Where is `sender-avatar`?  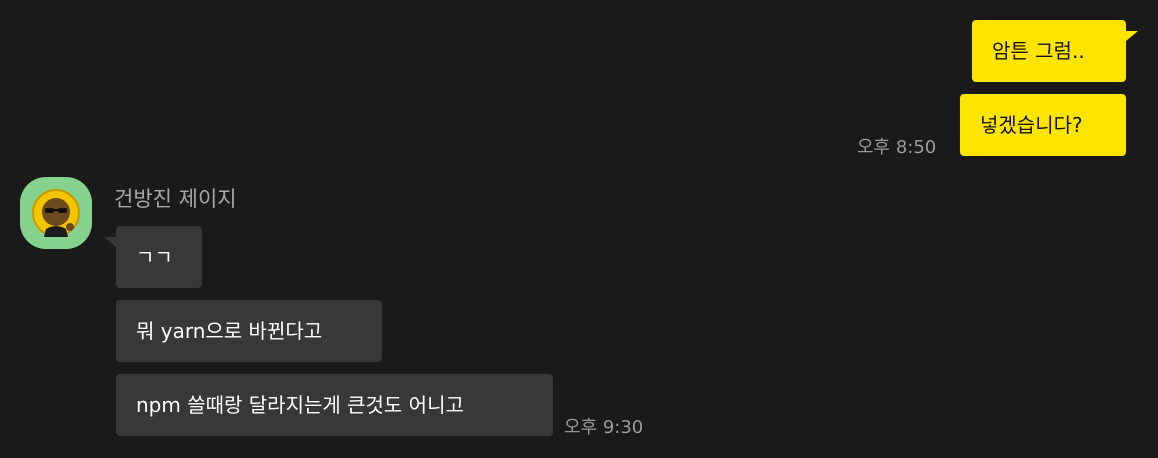
sender-avatar is located at coordinates (56, 213).